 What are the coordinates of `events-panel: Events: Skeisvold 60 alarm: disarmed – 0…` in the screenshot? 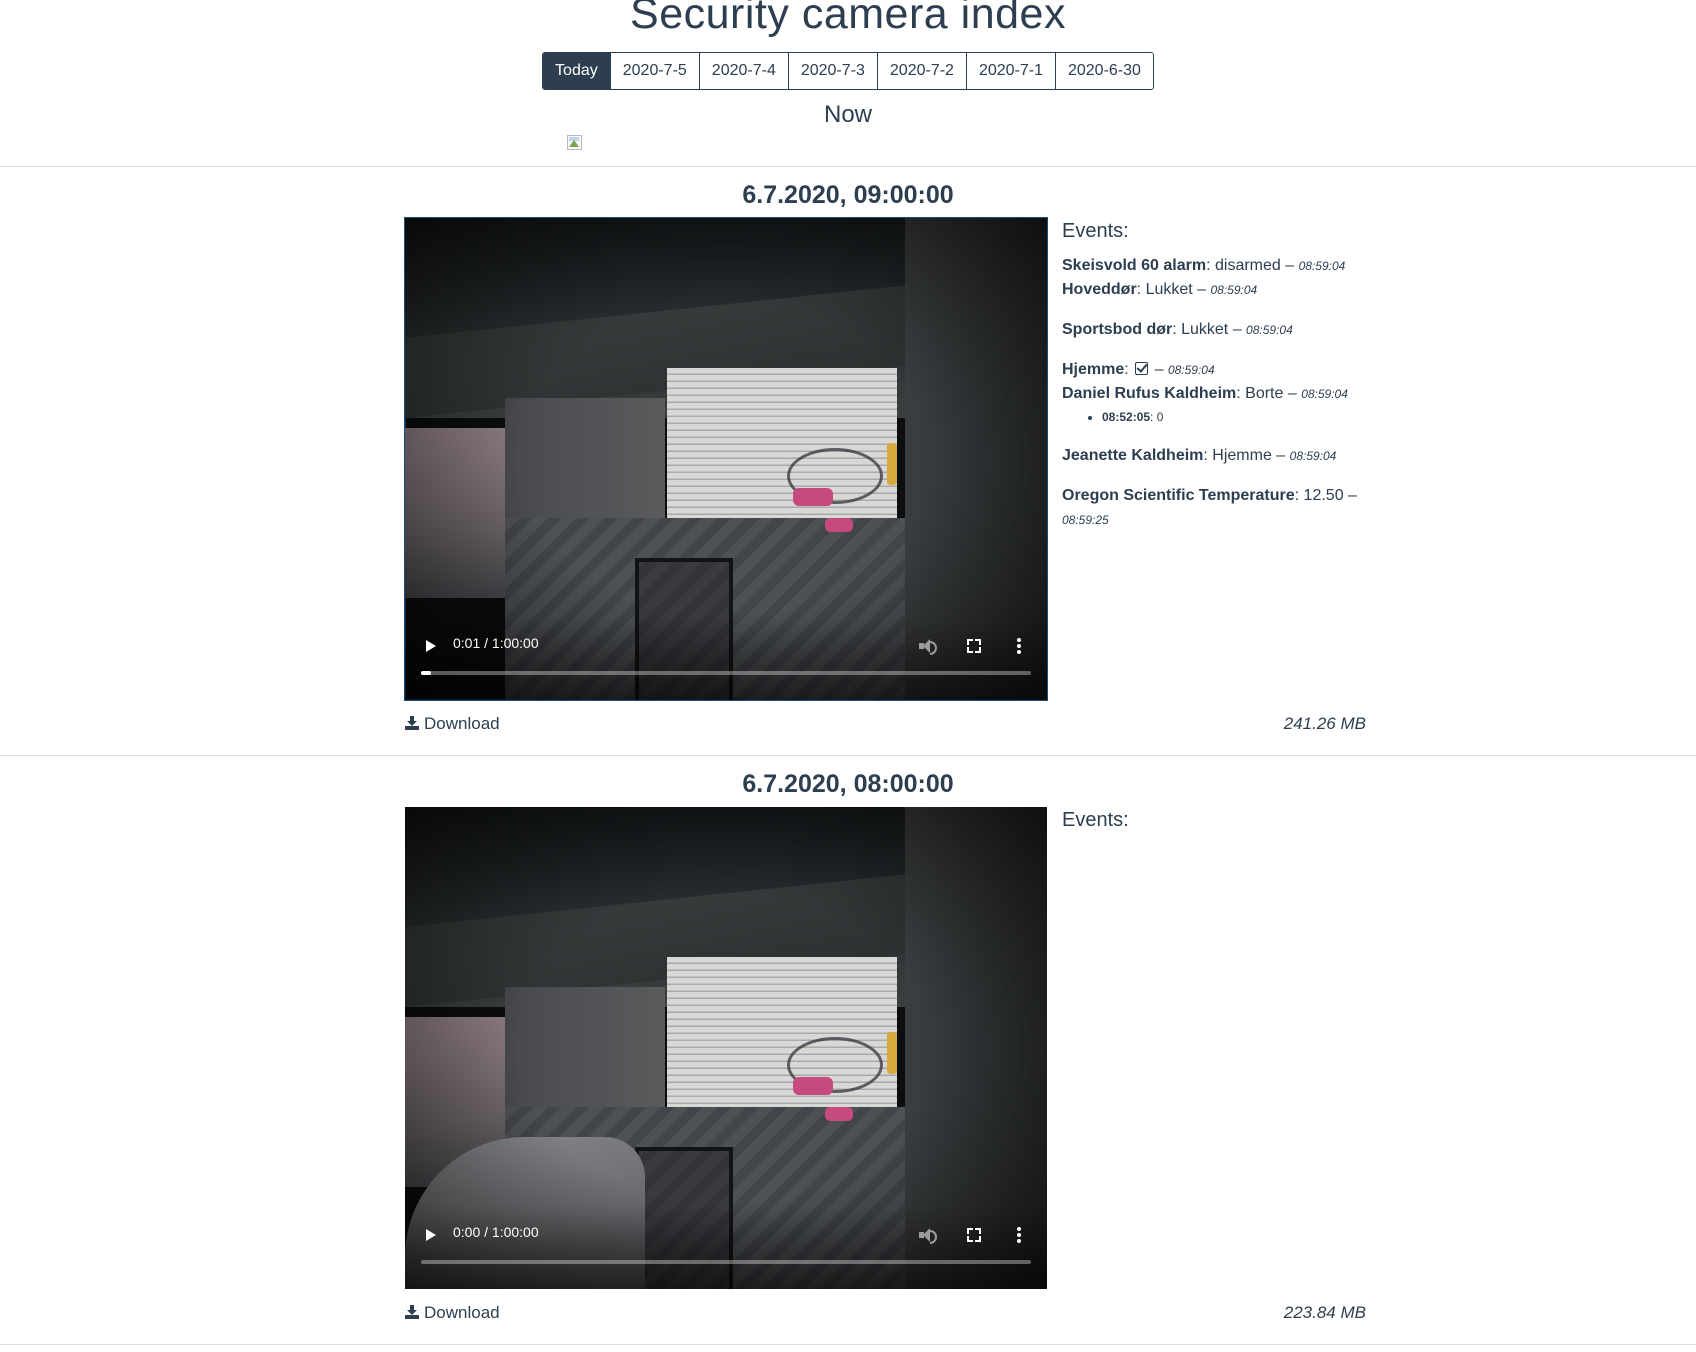 It's located at (1222, 375).